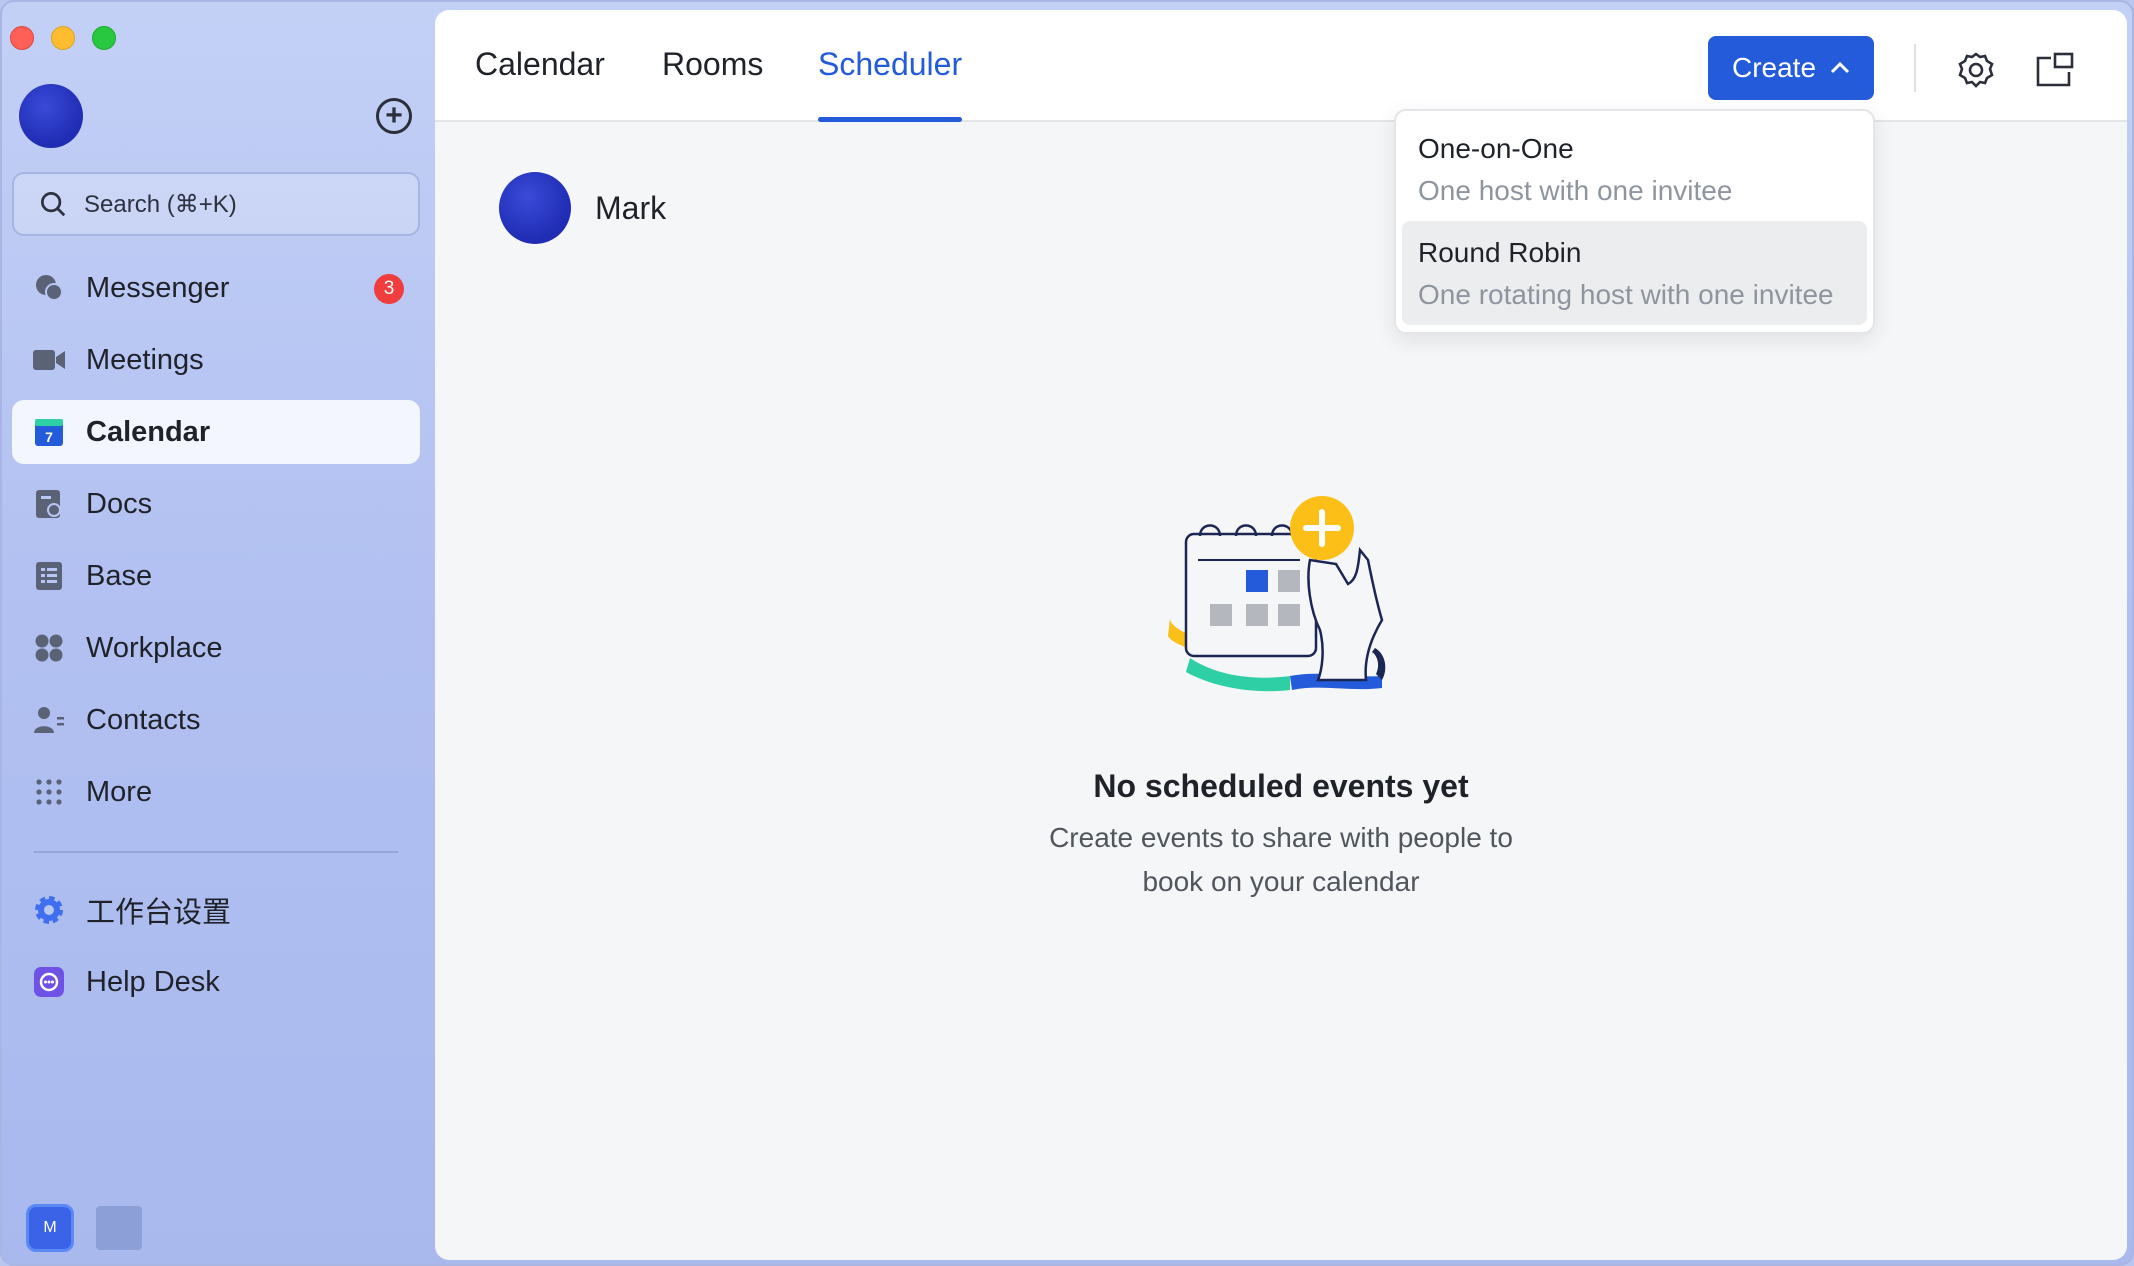 The height and width of the screenshot is (1266, 2134). I want to click on top-bar: Calendar Rooms Scheduler Create, so click(1281, 66).